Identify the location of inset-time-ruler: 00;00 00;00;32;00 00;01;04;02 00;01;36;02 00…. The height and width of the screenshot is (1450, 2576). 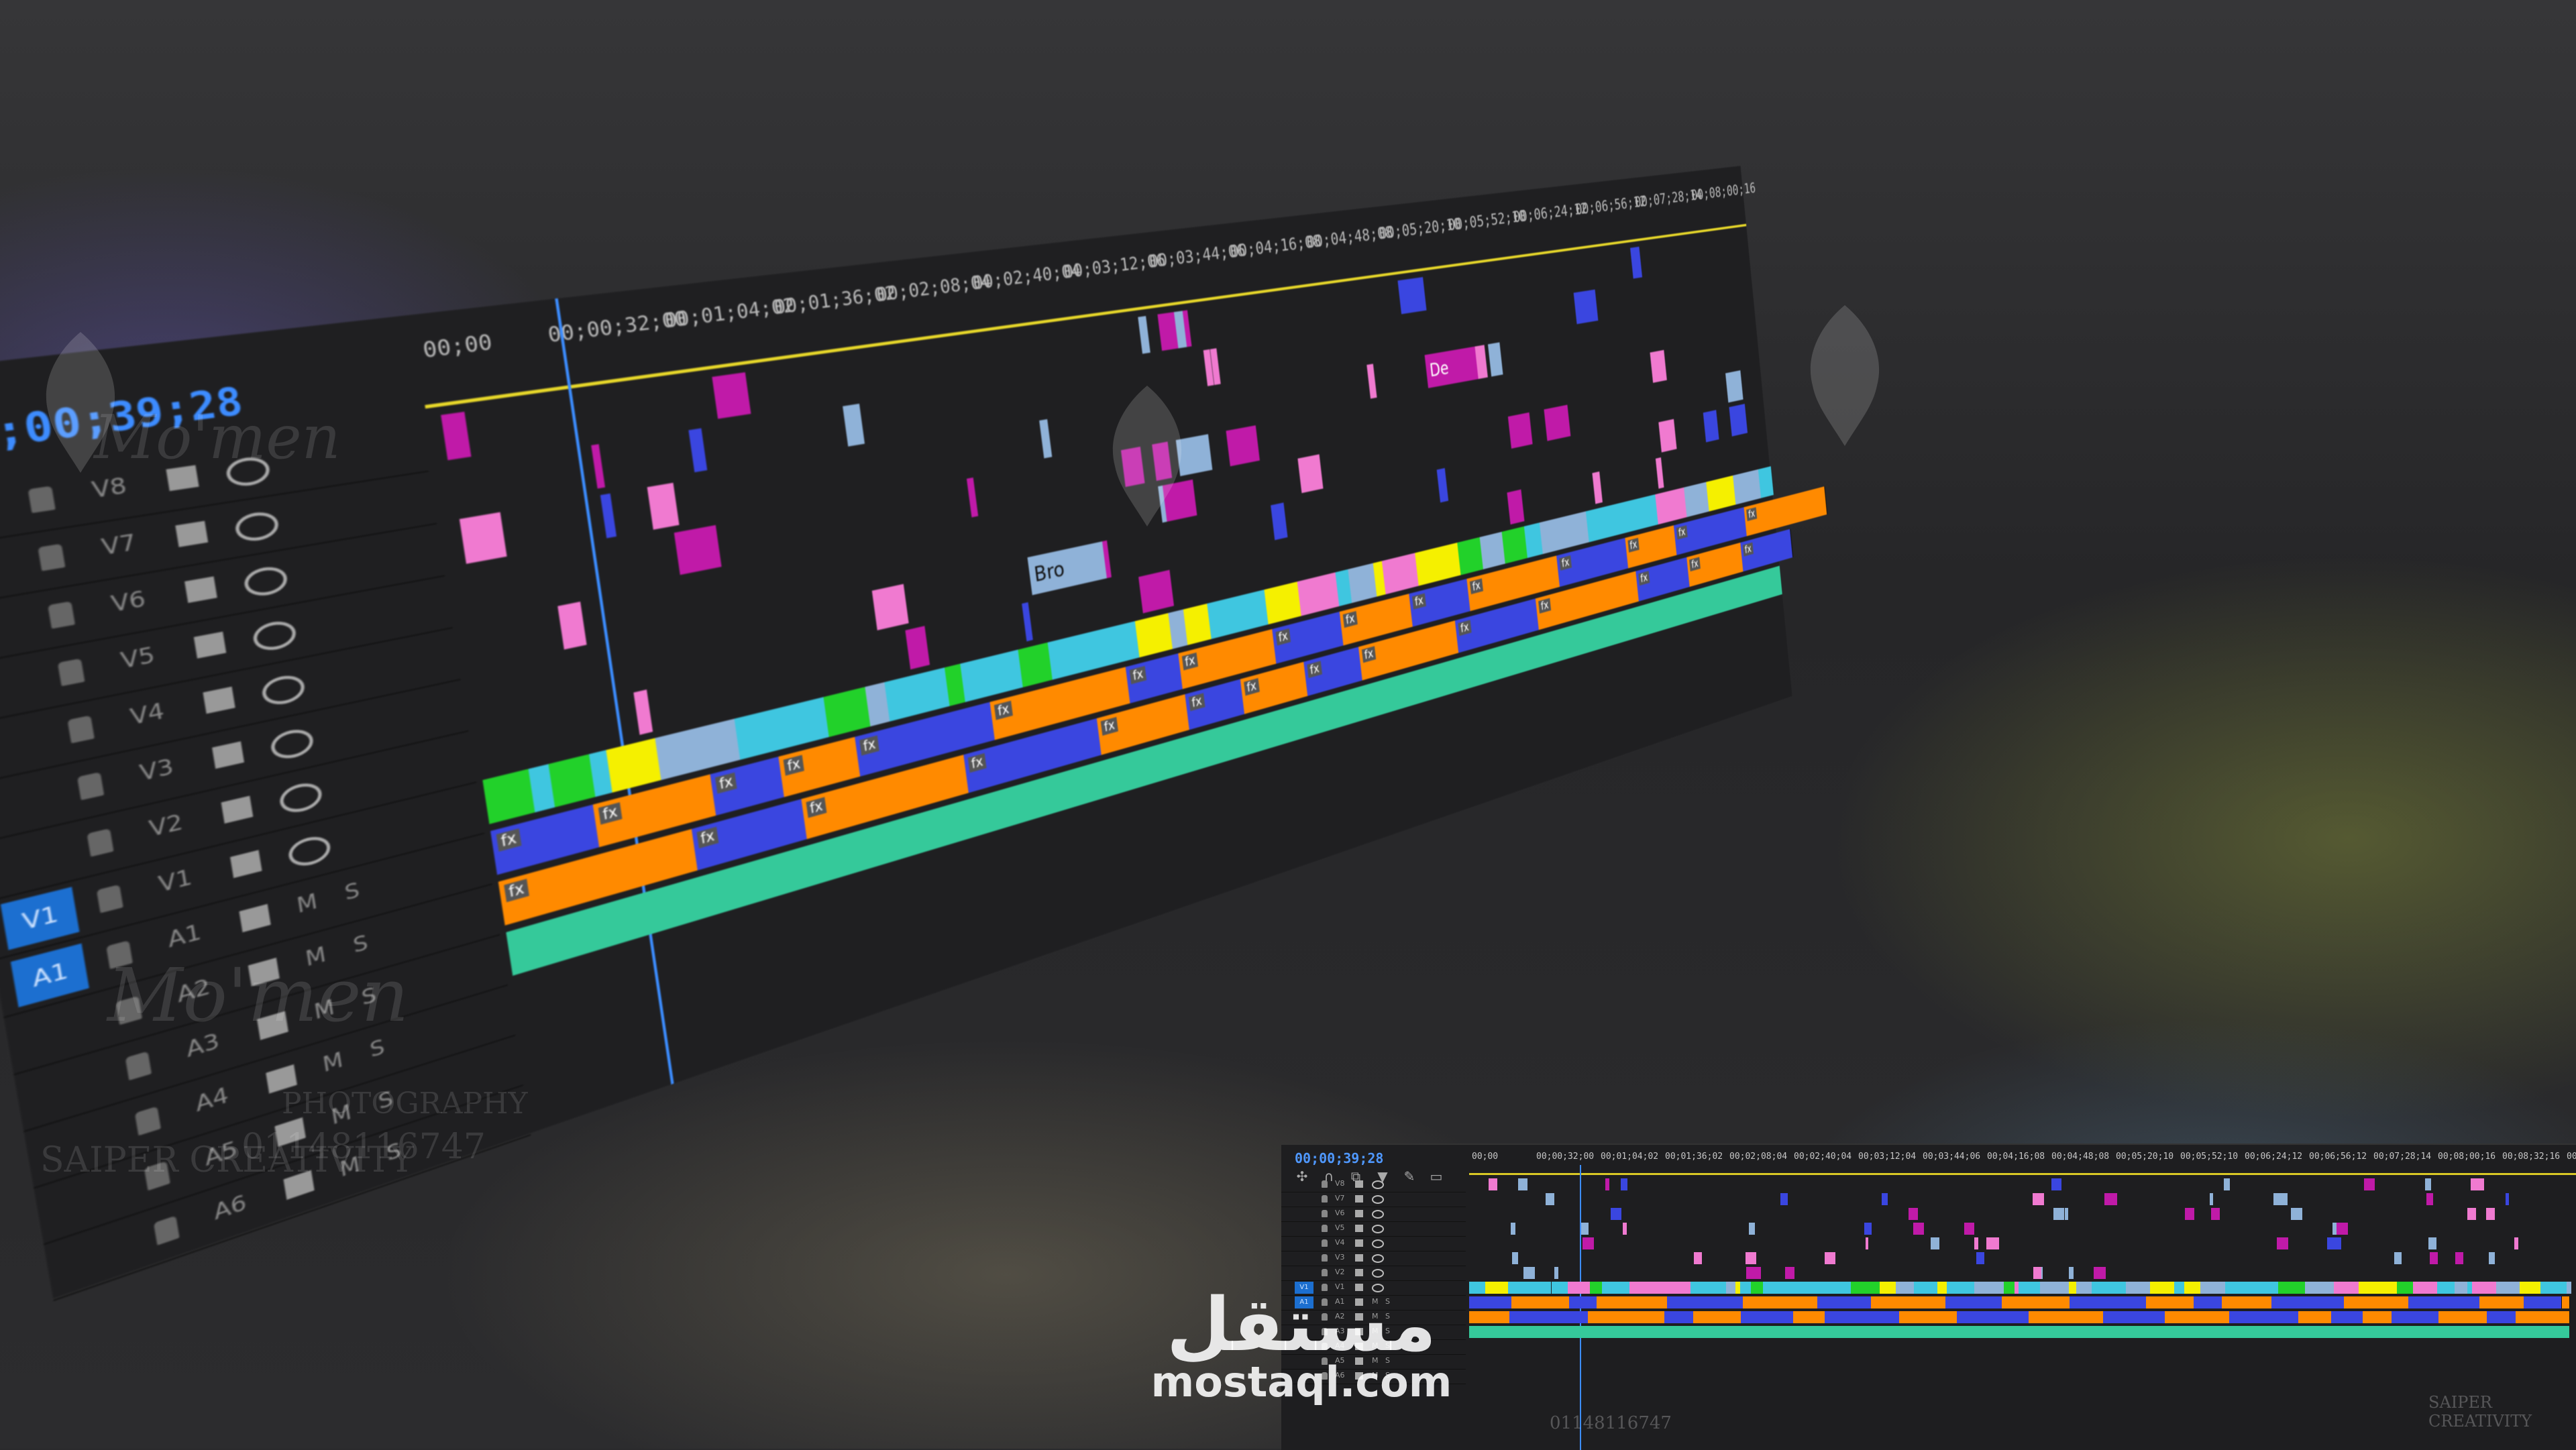
(2022, 1160).